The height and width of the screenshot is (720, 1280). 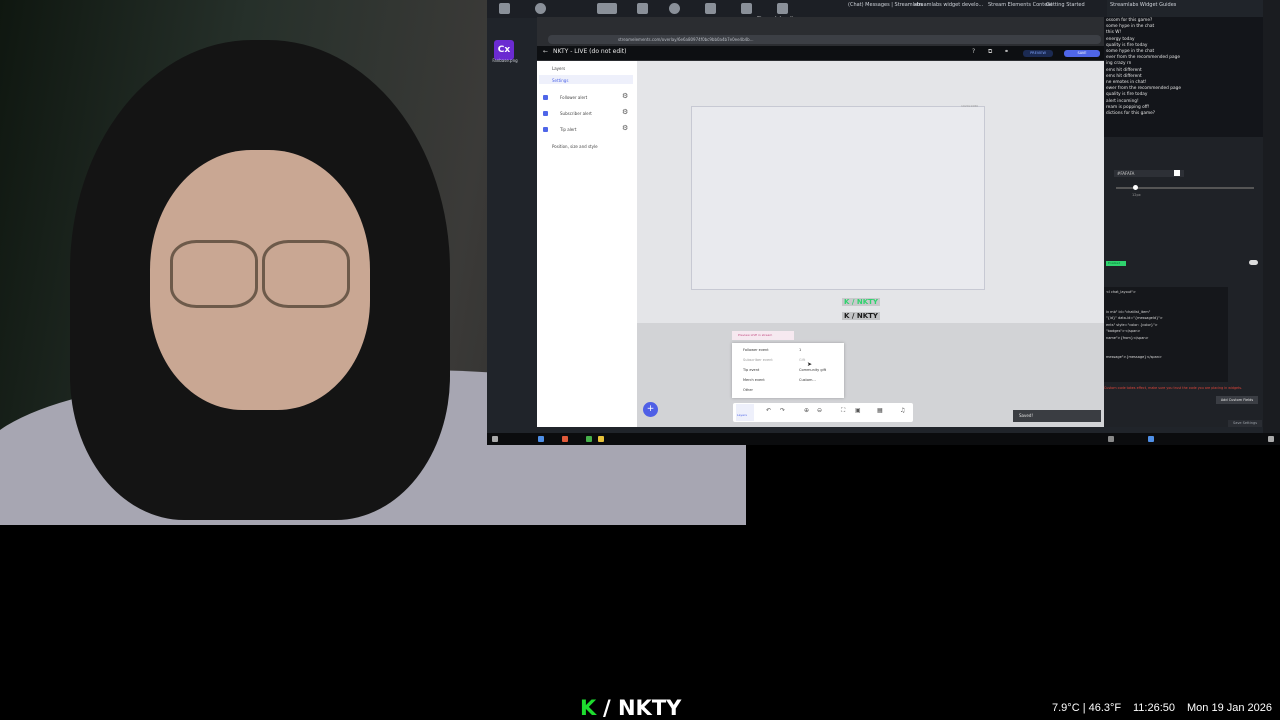 What do you see at coordinates (756, 350) in the screenshot?
I see `menu-item-follower: Follower event` at bounding box center [756, 350].